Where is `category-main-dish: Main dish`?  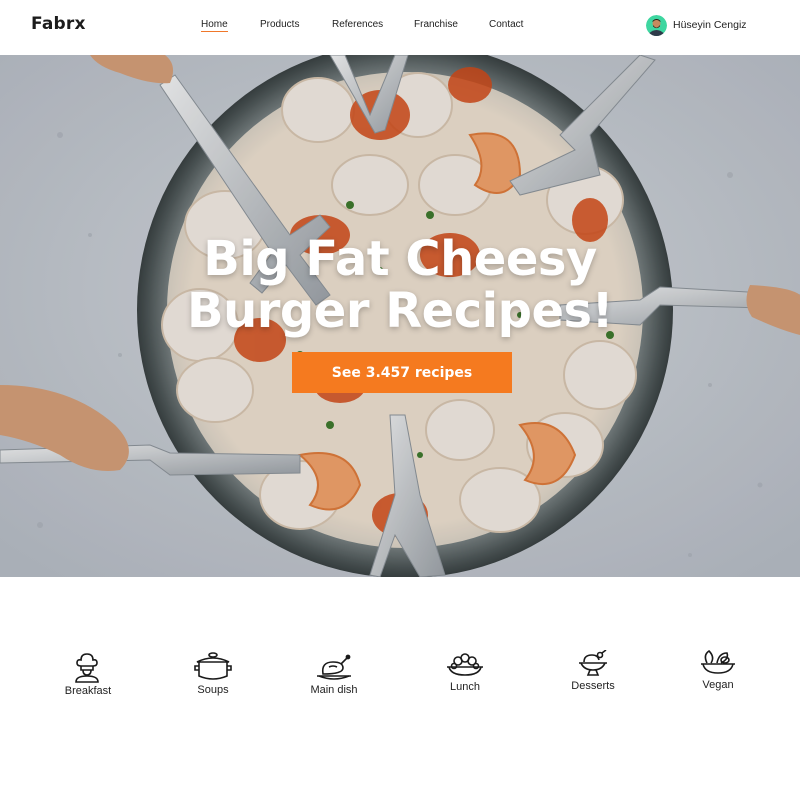 category-main-dish: Main dish is located at coordinates (334, 675).